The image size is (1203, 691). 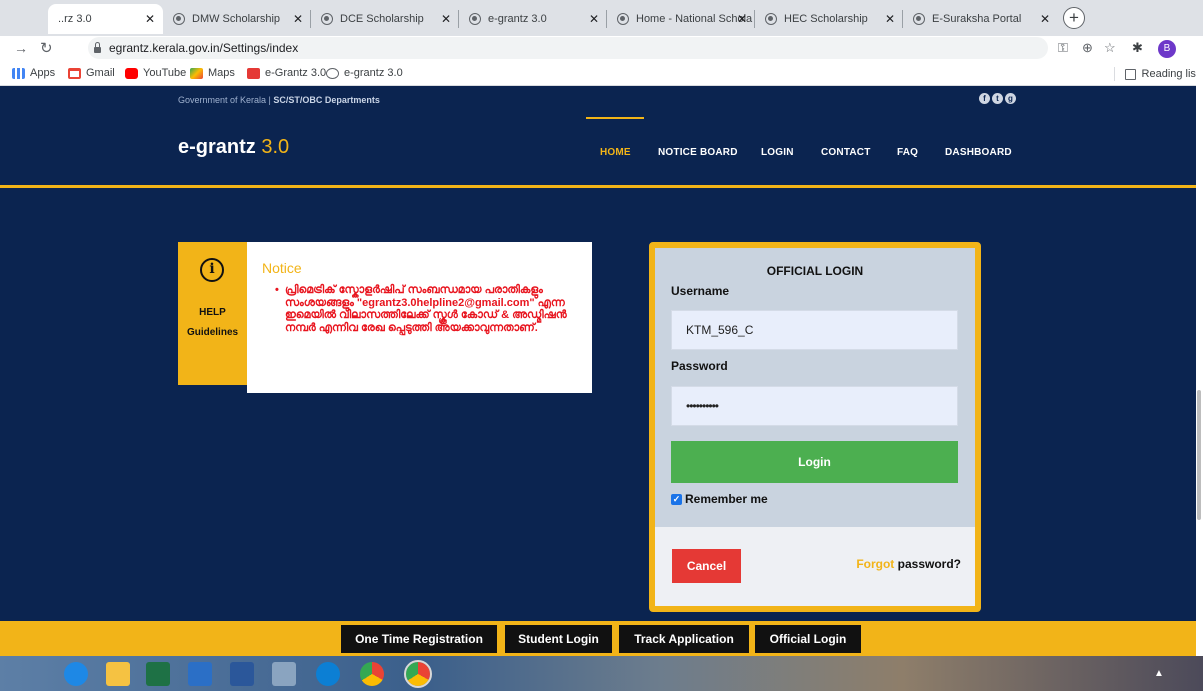 I want to click on bookmark-egrantz: e-Grantz 3.0, so click(x=286, y=73).